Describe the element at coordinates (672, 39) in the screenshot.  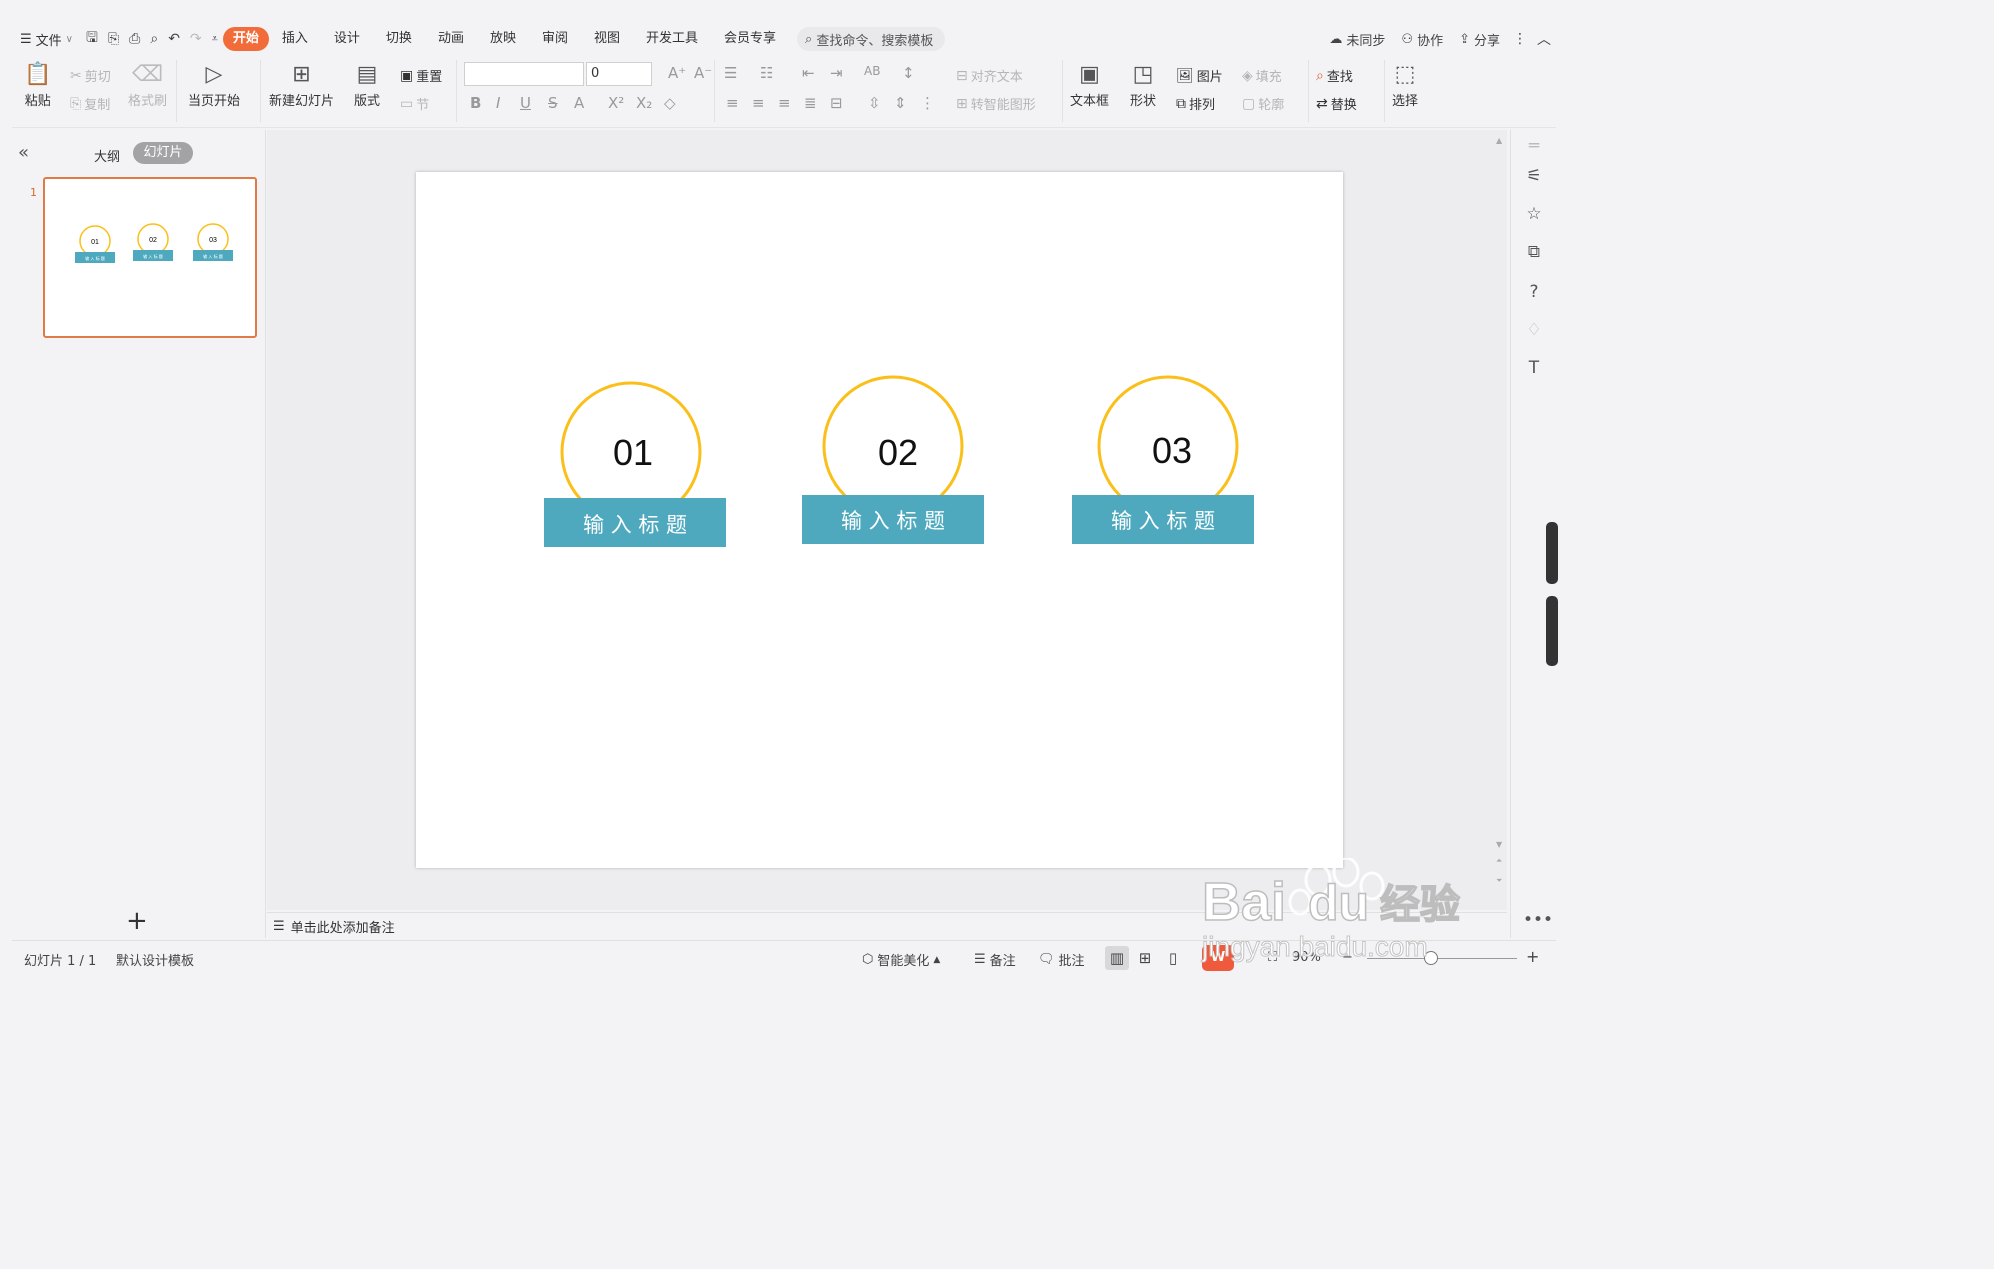
I see `tab-developer: 开发工具` at that location.